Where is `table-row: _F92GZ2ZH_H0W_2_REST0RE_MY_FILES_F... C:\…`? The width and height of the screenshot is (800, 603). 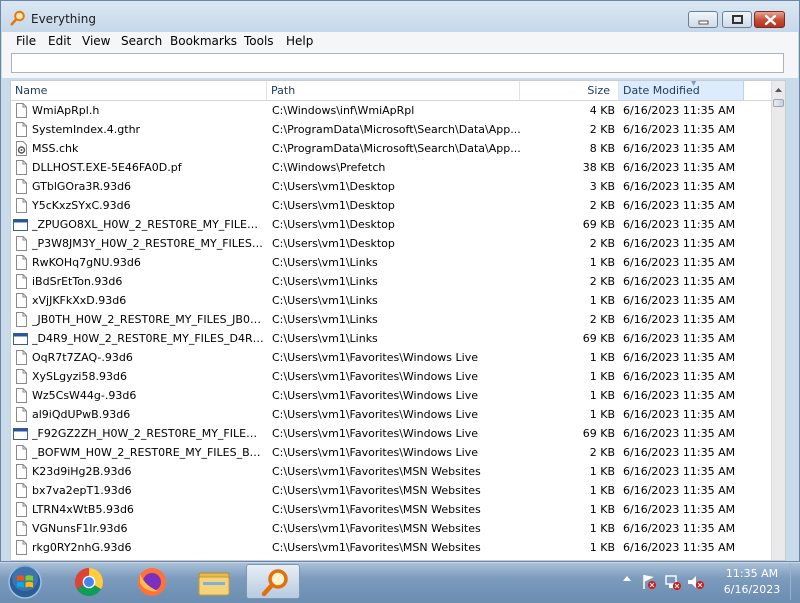
table-row: _F92GZ2ZH_H0W_2_REST0RE_MY_FILES_F... C:\… is located at coordinates (391, 433).